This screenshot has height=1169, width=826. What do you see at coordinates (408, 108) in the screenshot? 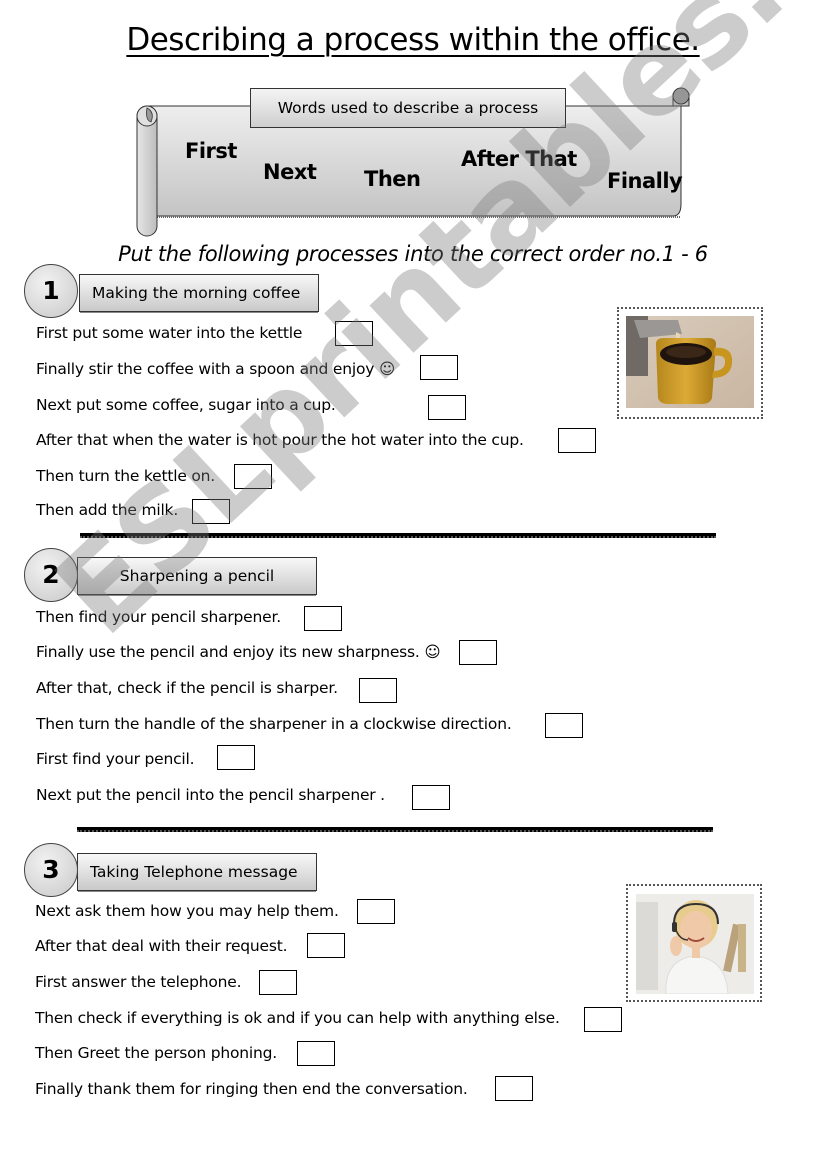
I see `word-banner-header: Words used to describe a process` at bounding box center [408, 108].